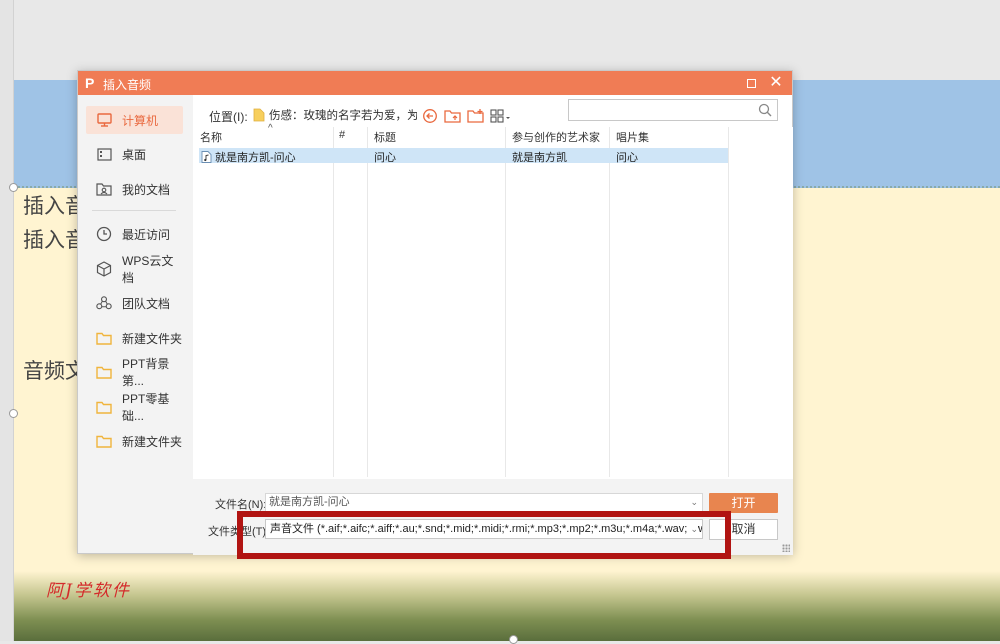 This screenshot has height=644, width=1000. Describe the element at coordinates (104, 234) in the screenshot. I see `clock-icon` at that location.